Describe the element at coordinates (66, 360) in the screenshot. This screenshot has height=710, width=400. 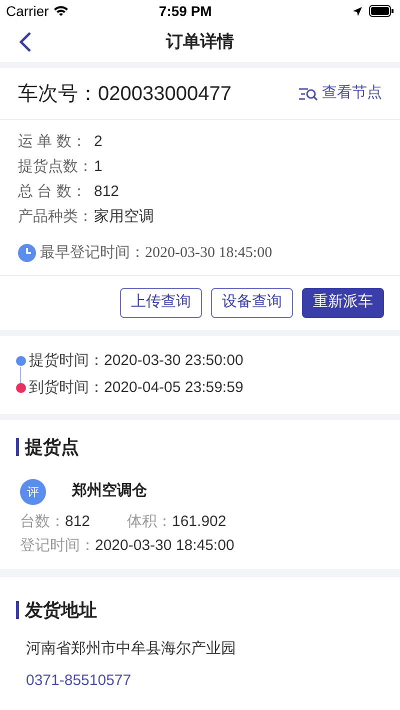
I see `field-label: 提货时间：` at that location.